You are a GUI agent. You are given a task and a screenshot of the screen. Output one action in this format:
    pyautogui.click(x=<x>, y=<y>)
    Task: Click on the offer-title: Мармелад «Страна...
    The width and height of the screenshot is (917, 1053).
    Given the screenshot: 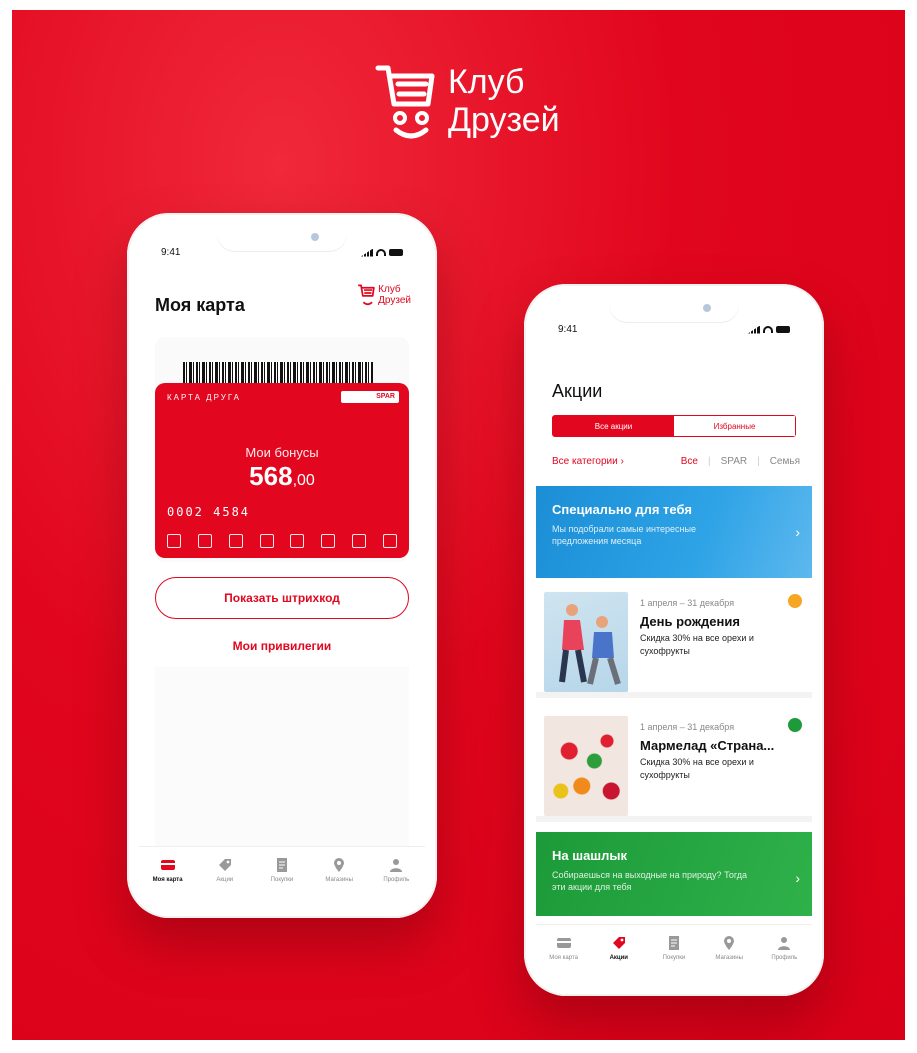 What is the action you would take?
    pyautogui.click(x=707, y=745)
    